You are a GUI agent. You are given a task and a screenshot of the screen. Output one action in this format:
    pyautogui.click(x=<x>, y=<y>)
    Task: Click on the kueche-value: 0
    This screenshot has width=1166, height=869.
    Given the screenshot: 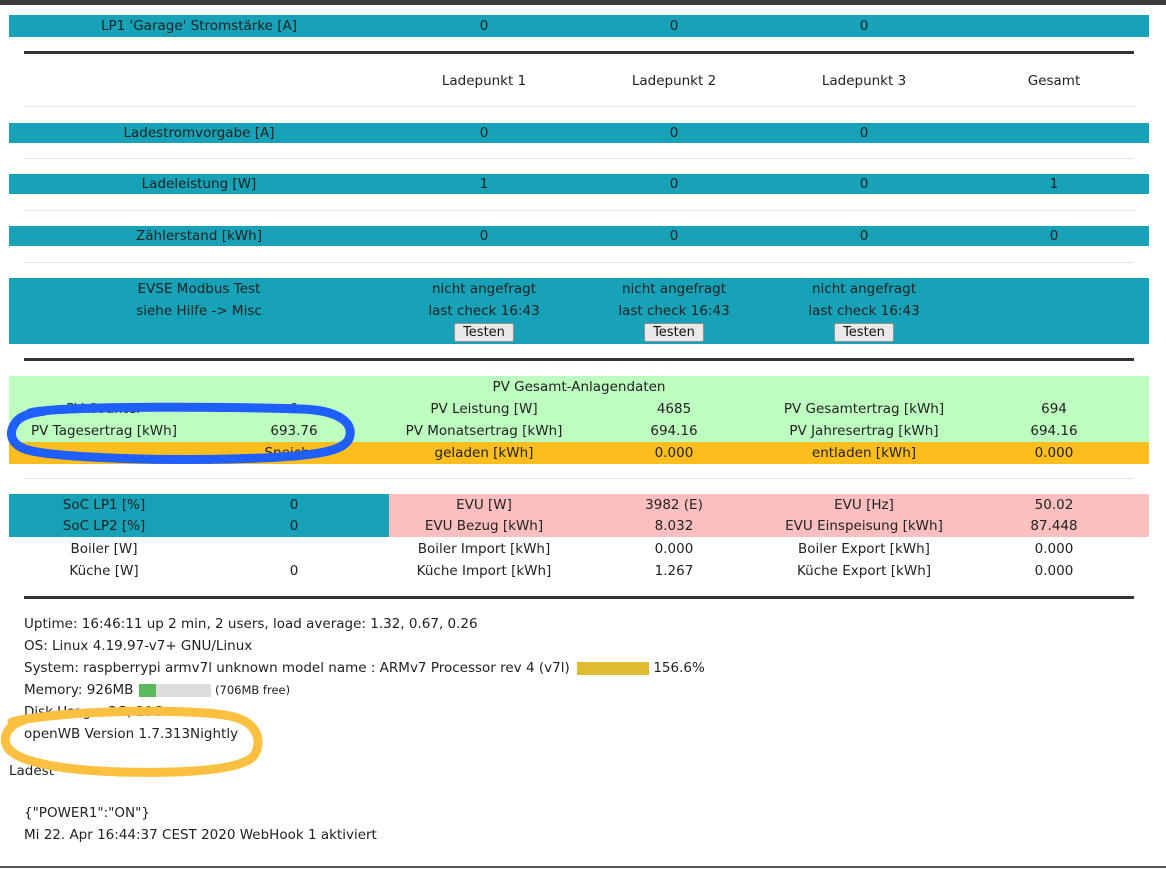 What is the action you would take?
    pyautogui.click(x=294, y=571)
    